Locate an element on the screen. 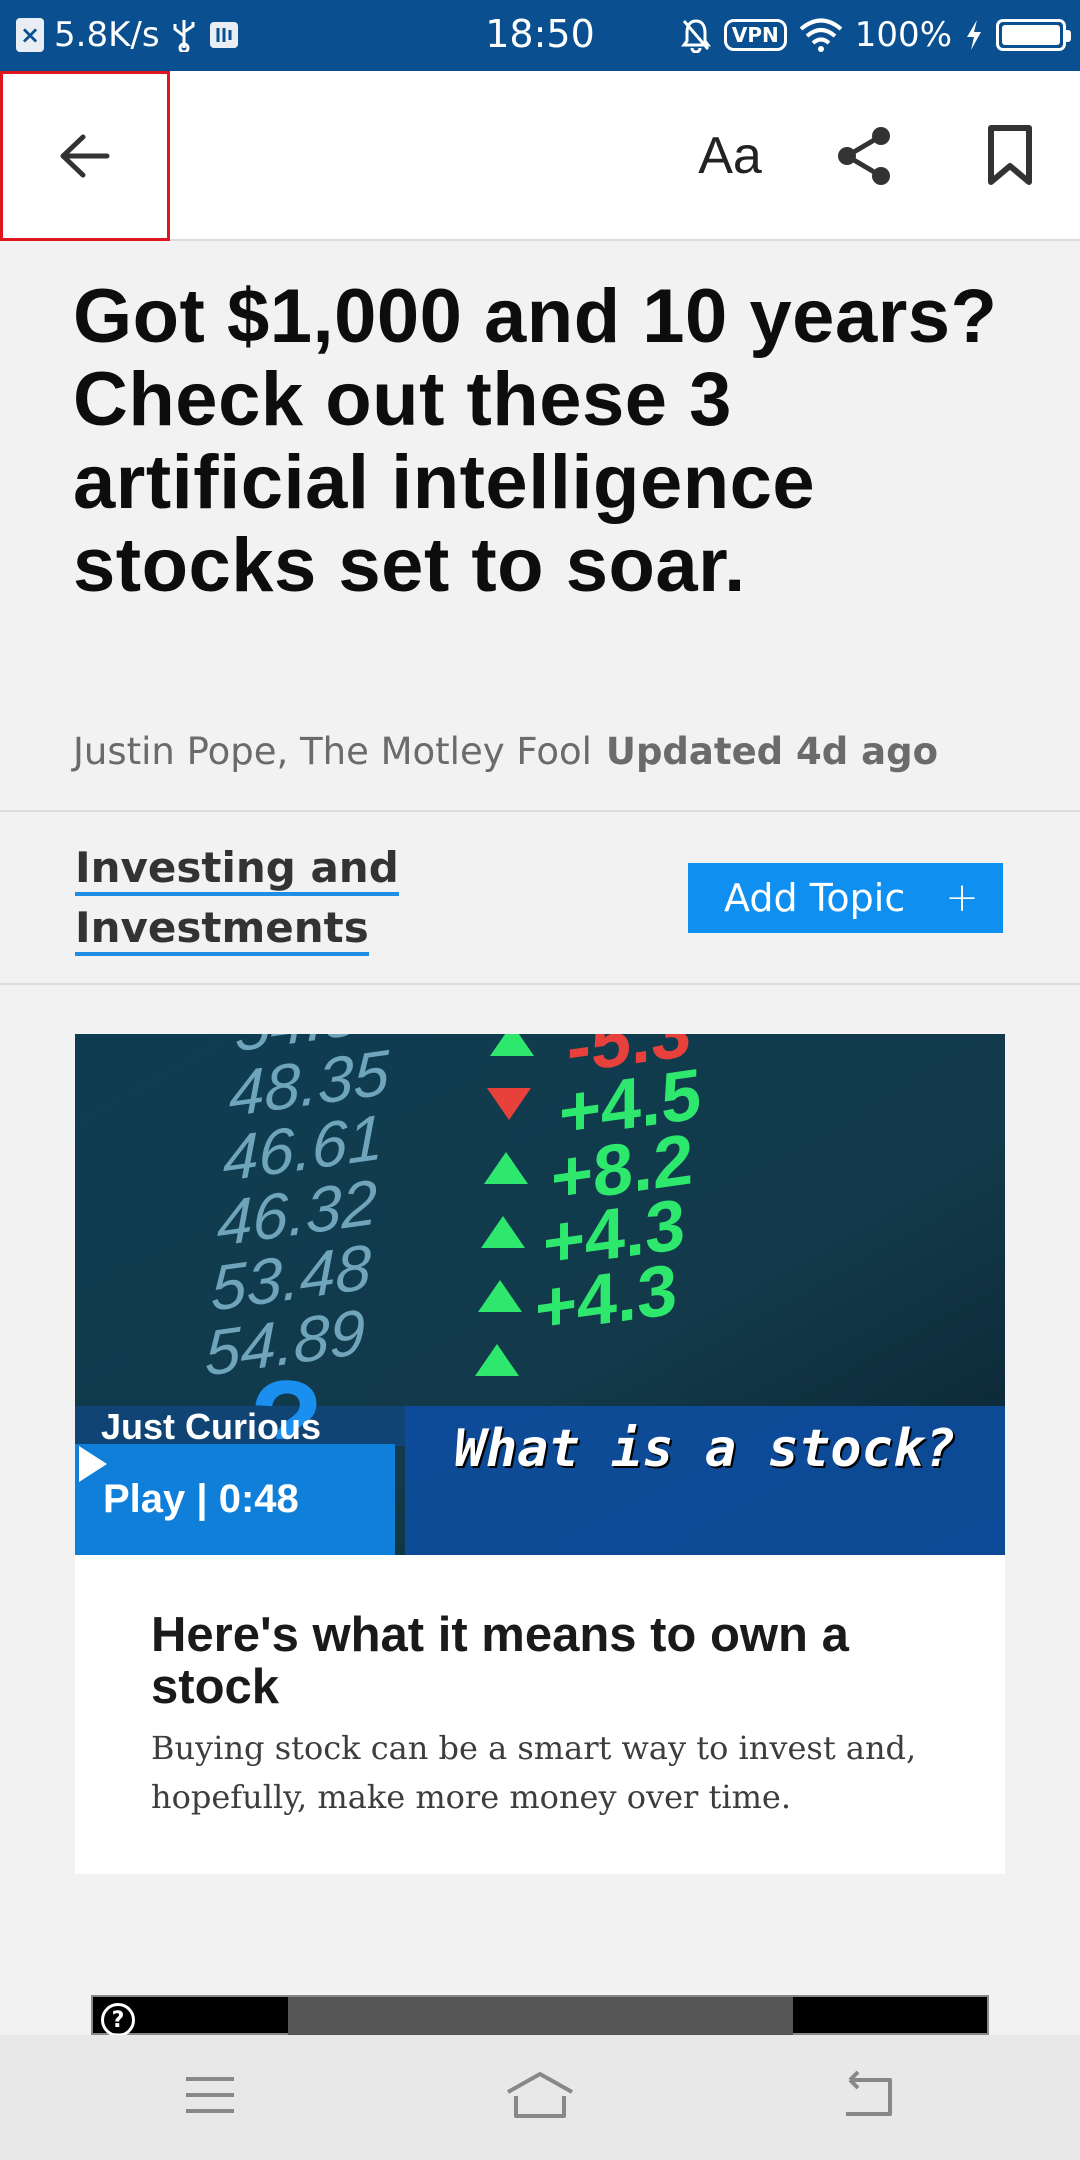  brand-label: Just Curious is located at coordinates (211, 1426).